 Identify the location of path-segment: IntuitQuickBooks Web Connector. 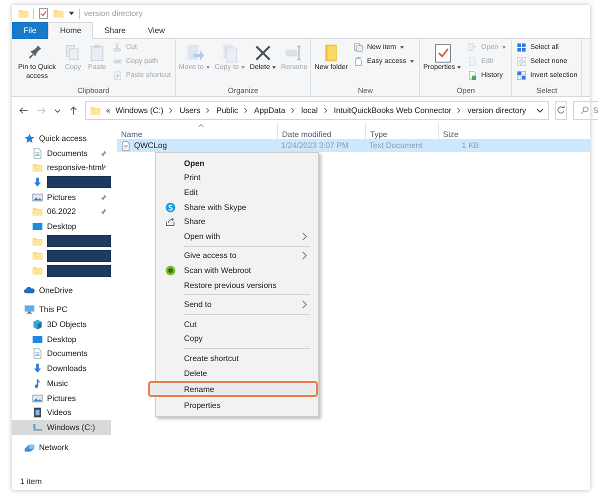
(393, 110).